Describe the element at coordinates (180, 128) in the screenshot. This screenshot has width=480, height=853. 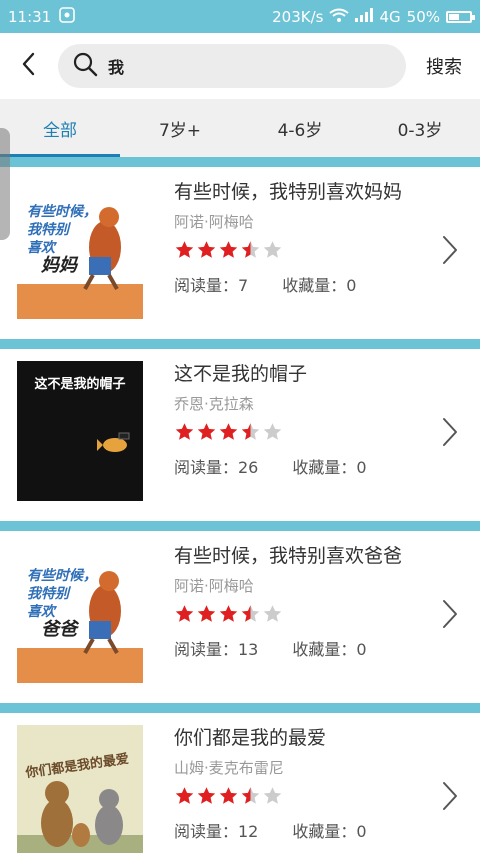
I see `tab-1: 7岁+` at that location.